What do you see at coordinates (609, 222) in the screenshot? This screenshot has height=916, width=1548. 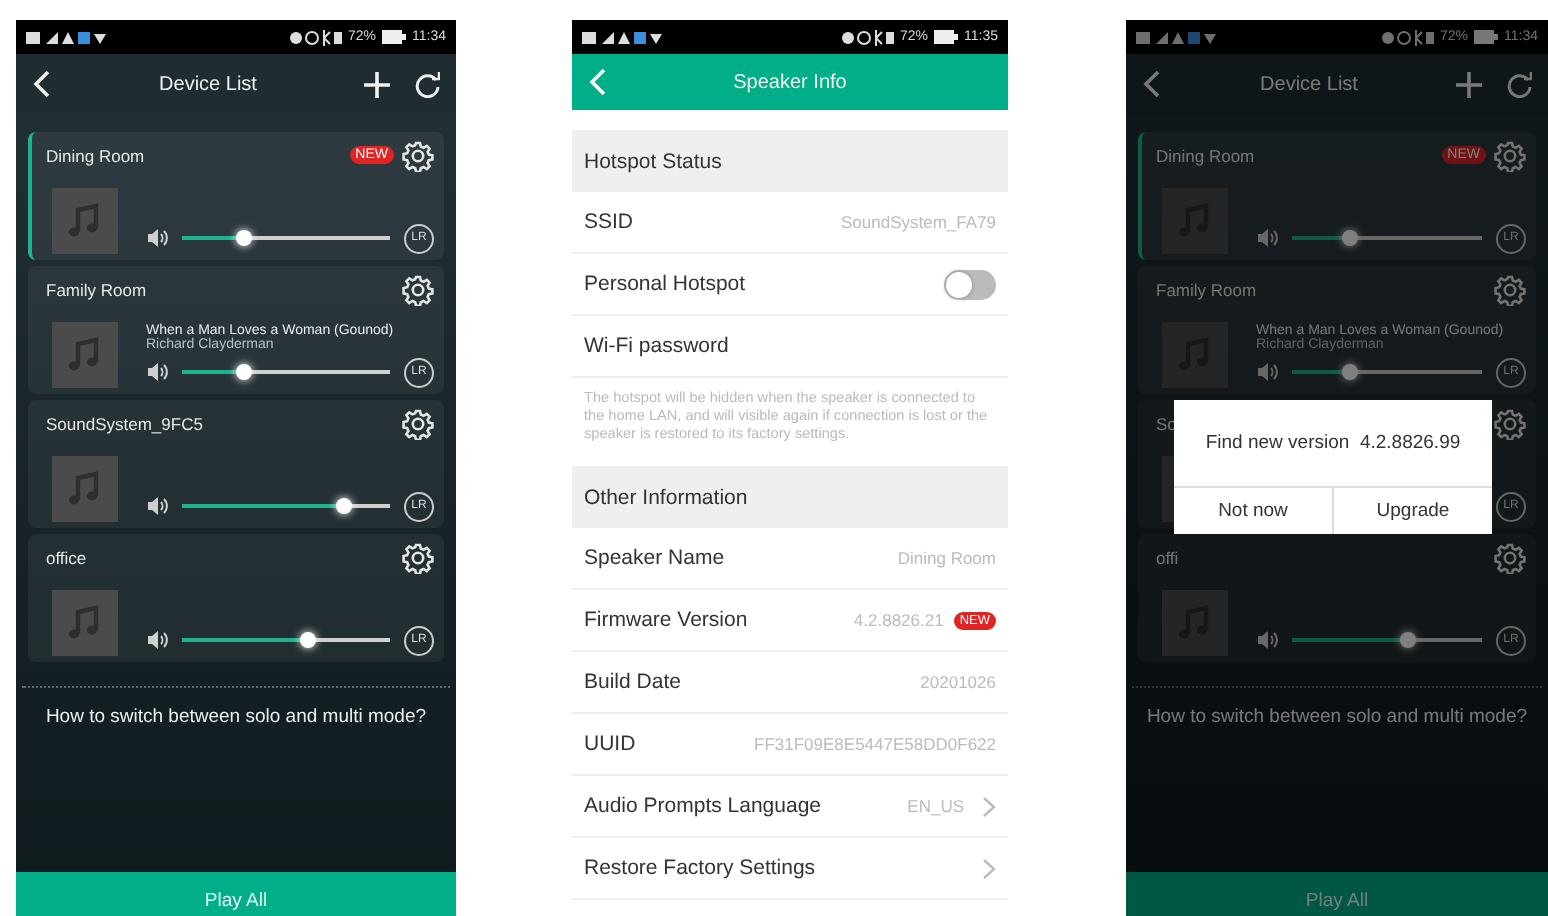 I see `row-label: SSID` at bounding box center [609, 222].